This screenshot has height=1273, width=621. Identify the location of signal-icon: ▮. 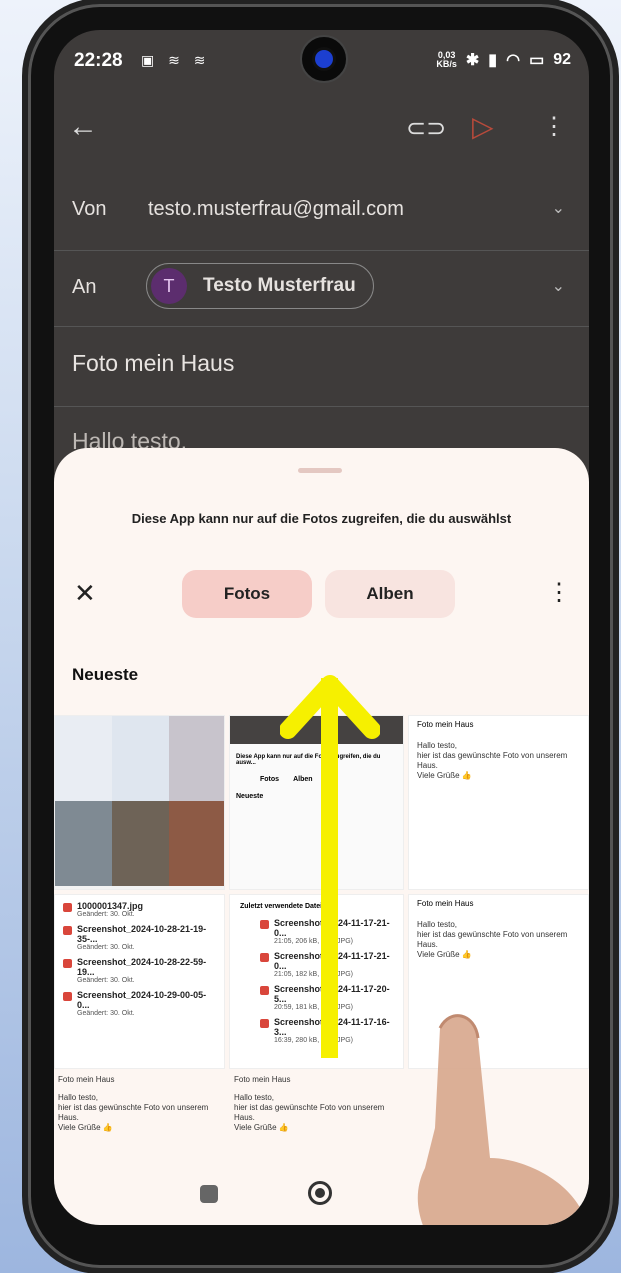
(493, 60).